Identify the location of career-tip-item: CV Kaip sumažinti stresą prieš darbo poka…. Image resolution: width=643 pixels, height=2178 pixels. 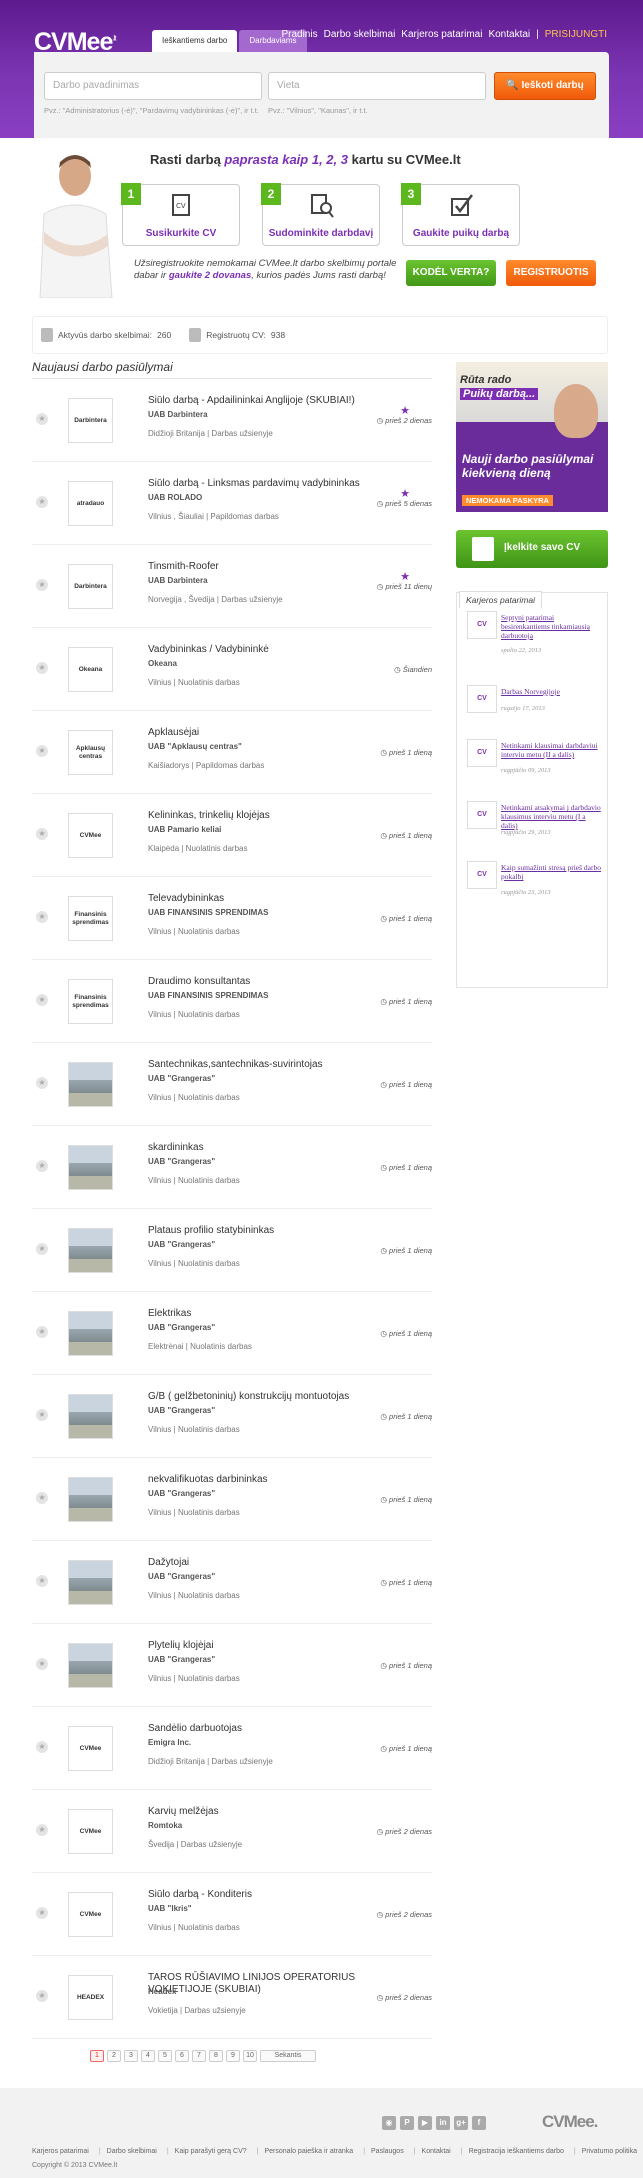
(534, 891).